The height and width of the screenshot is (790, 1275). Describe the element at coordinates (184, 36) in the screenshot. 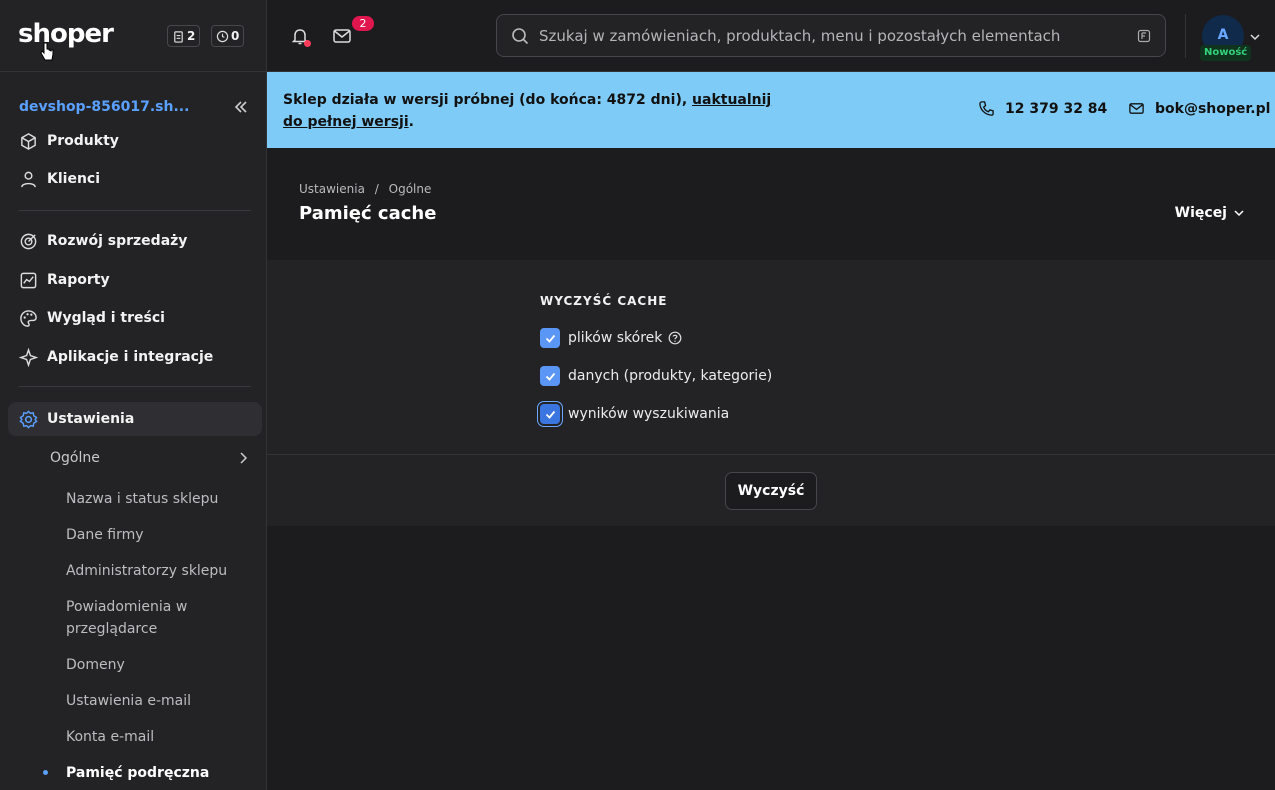

I see `orders-counter: 2` at that location.